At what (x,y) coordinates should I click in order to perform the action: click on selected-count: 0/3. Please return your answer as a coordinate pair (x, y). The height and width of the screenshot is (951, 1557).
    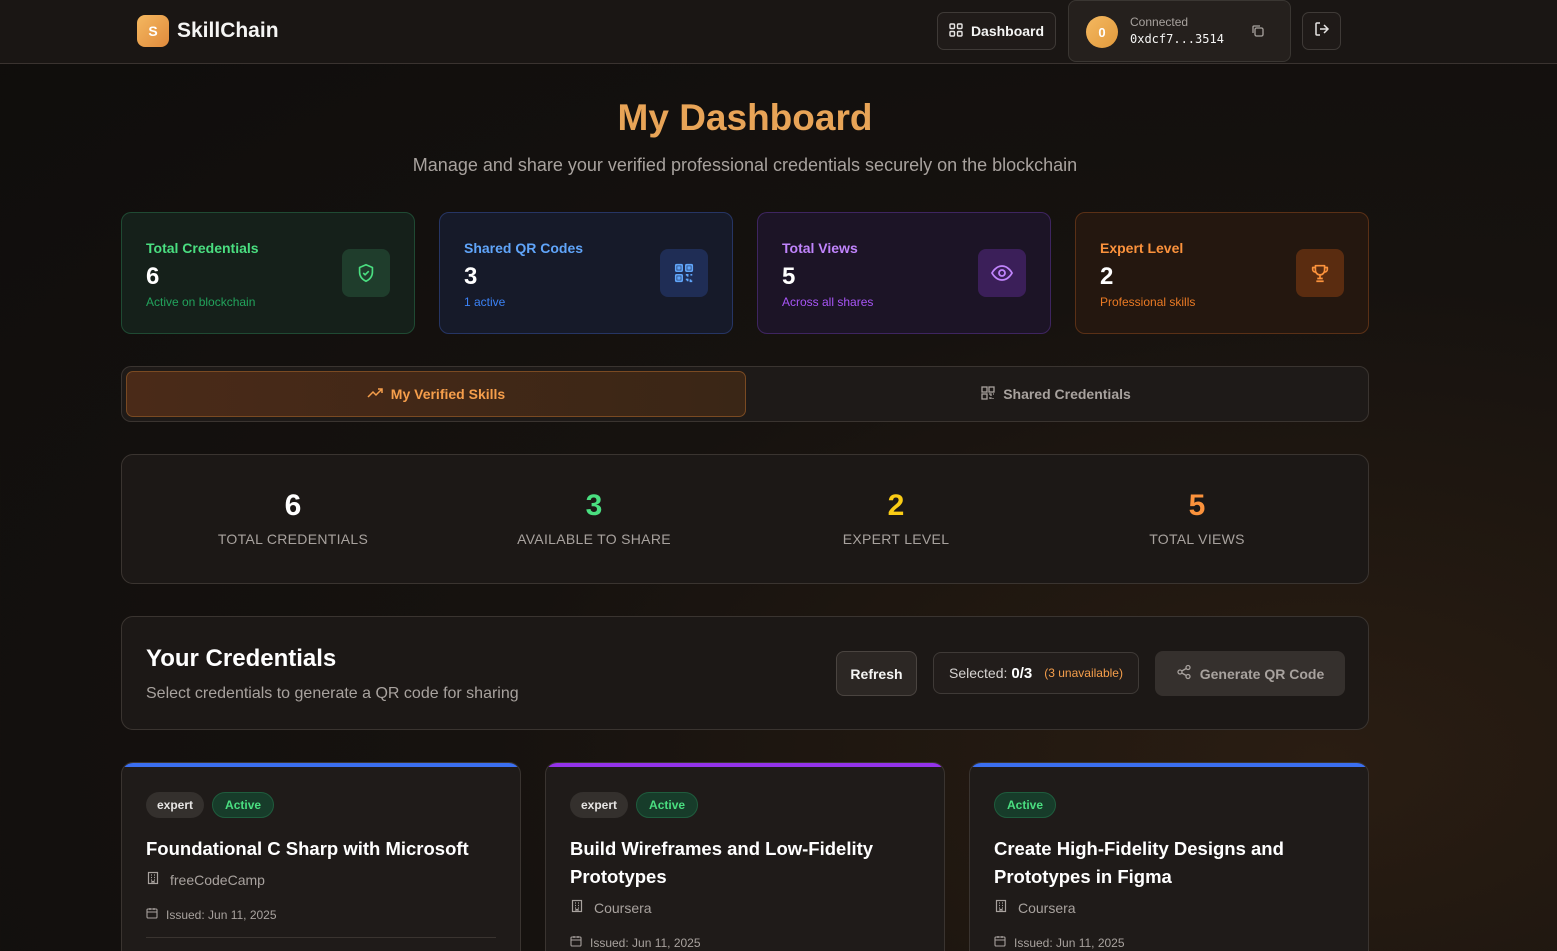
    Looking at the image, I should click on (1022, 673).